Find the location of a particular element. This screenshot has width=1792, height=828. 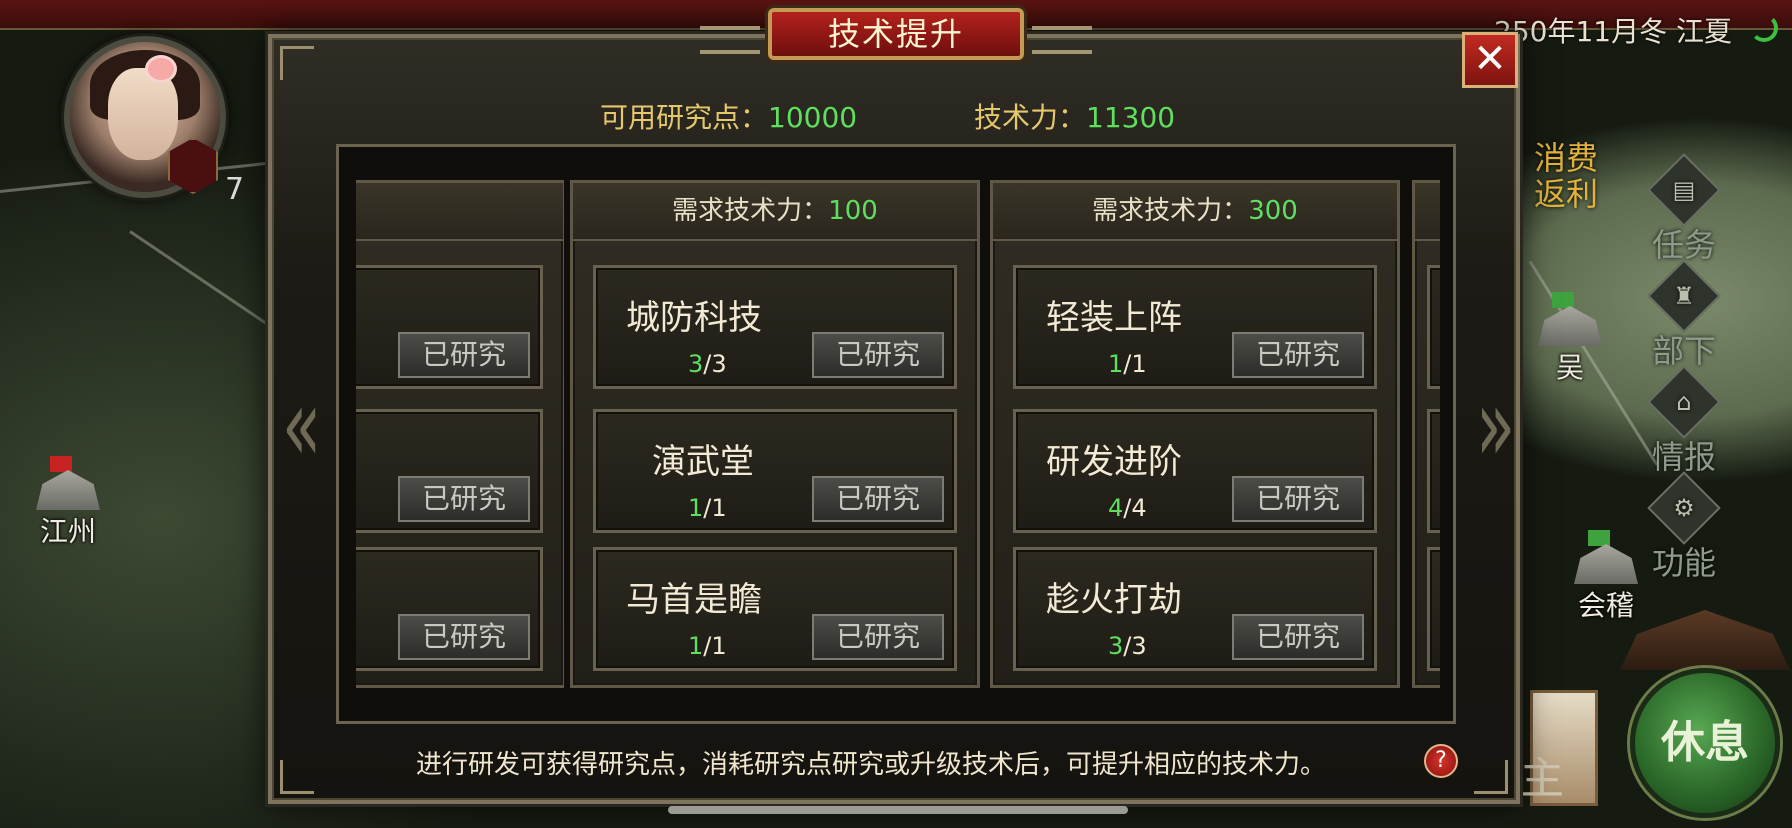

tech-card: 研发进阶 4/4 已研究 is located at coordinates (1195, 471).